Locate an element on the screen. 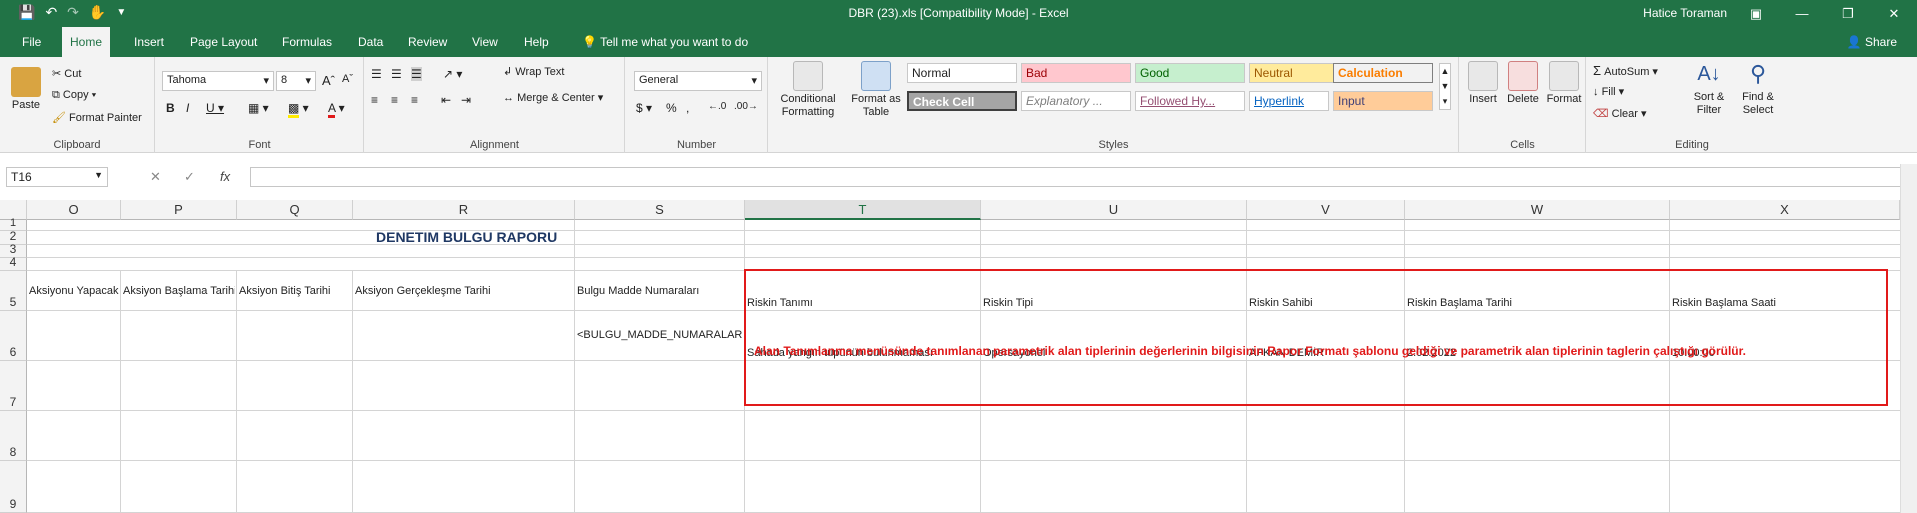 The height and width of the screenshot is (513, 1917). copy-label: Copy is located at coordinates (75, 95).